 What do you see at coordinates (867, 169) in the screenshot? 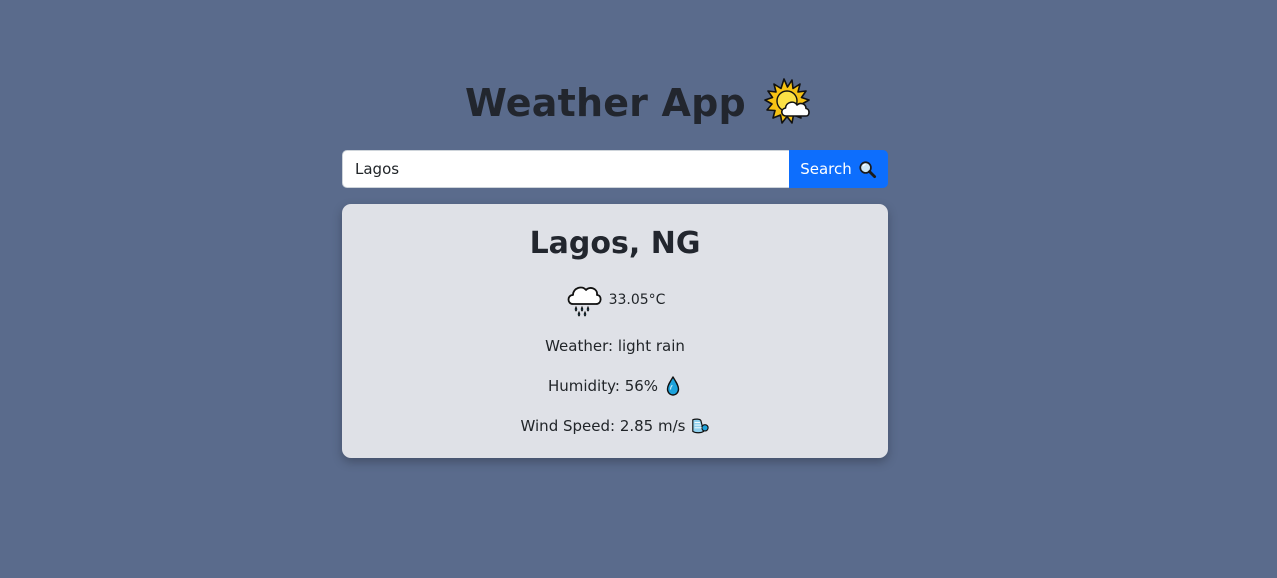
I see `magnifier-icon` at bounding box center [867, 169].